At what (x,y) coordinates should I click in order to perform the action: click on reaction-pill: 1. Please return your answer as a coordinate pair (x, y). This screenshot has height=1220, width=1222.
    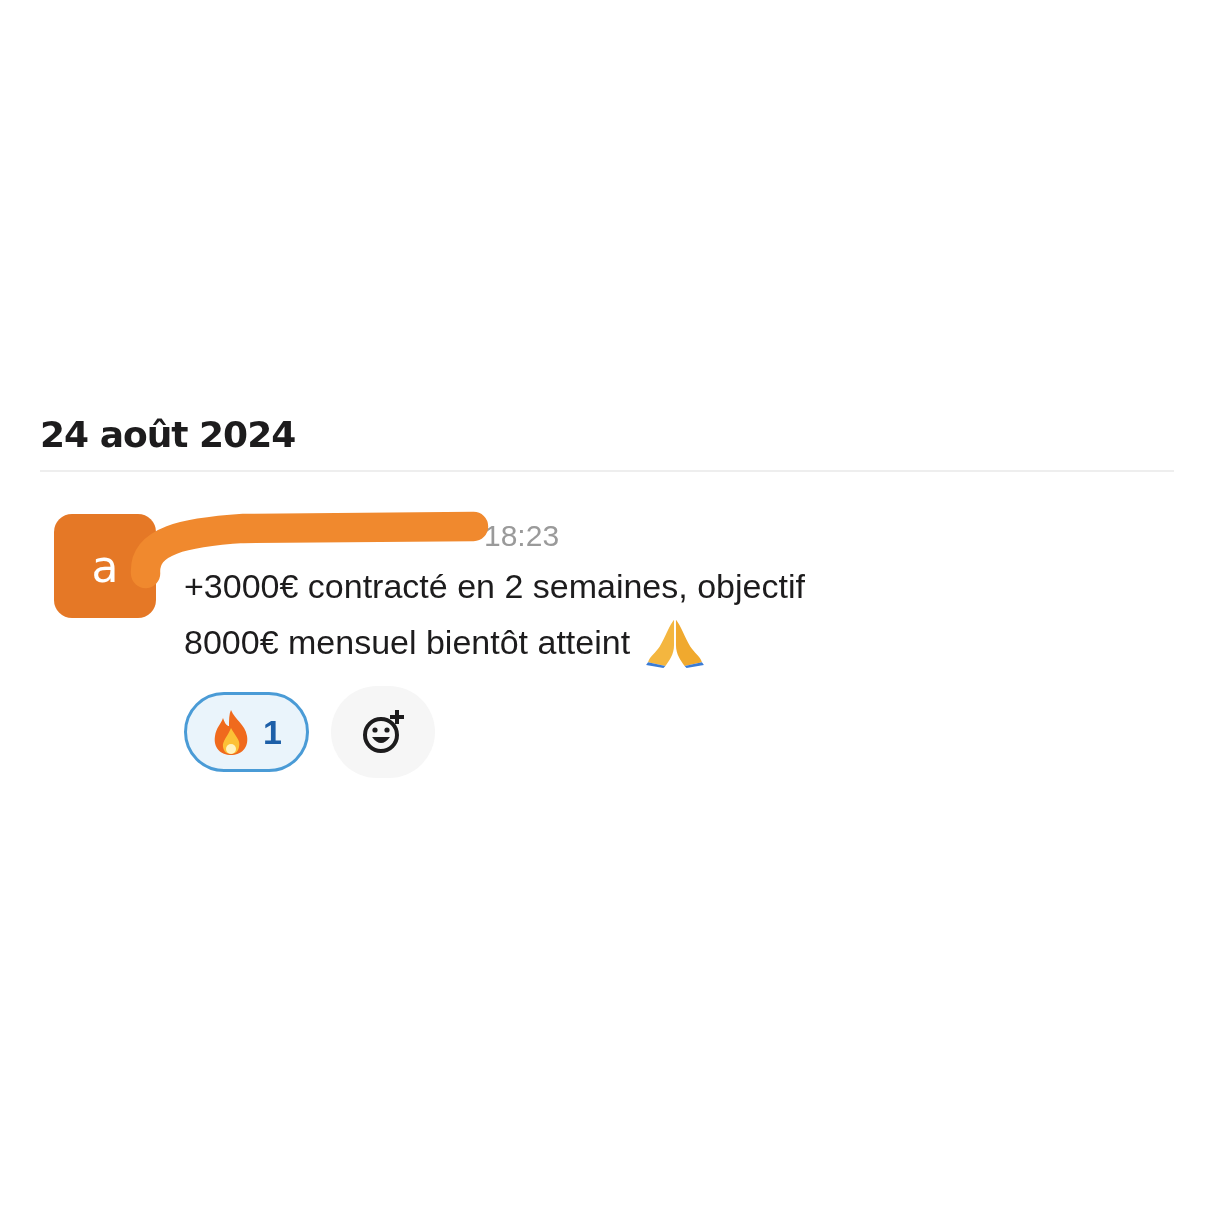
    Looking at the image, I should click on (246, 732).